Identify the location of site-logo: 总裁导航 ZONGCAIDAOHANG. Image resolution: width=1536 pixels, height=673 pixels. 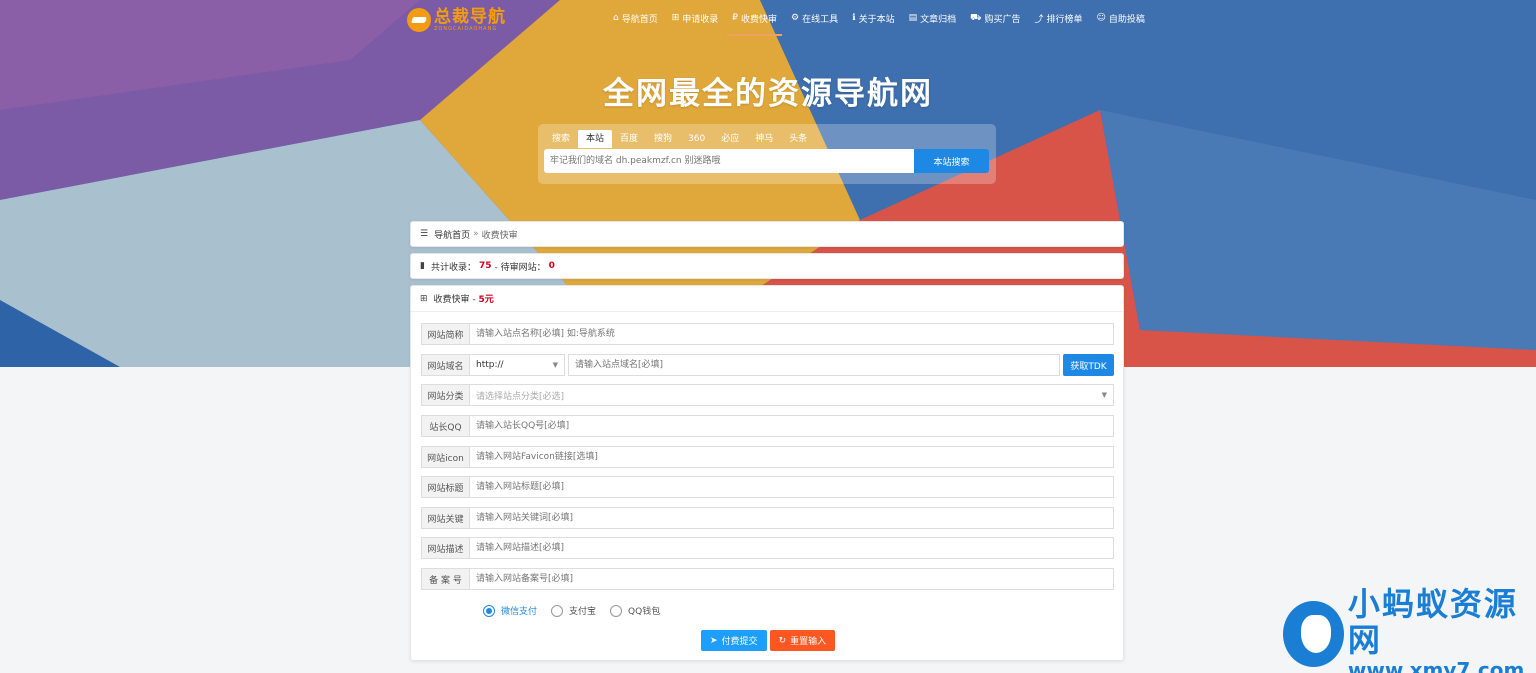
(456, 20).